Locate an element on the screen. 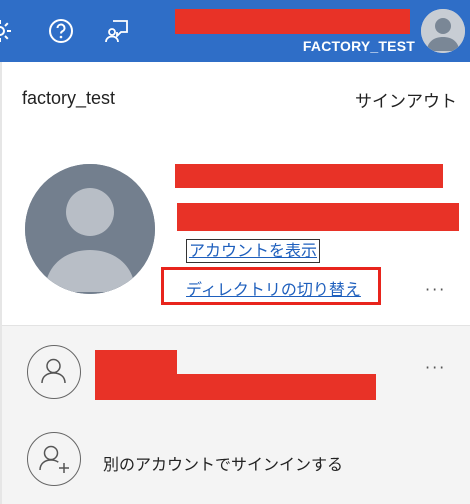  view-account-link: アカウントを表示 is located at coordinates (253, 251).